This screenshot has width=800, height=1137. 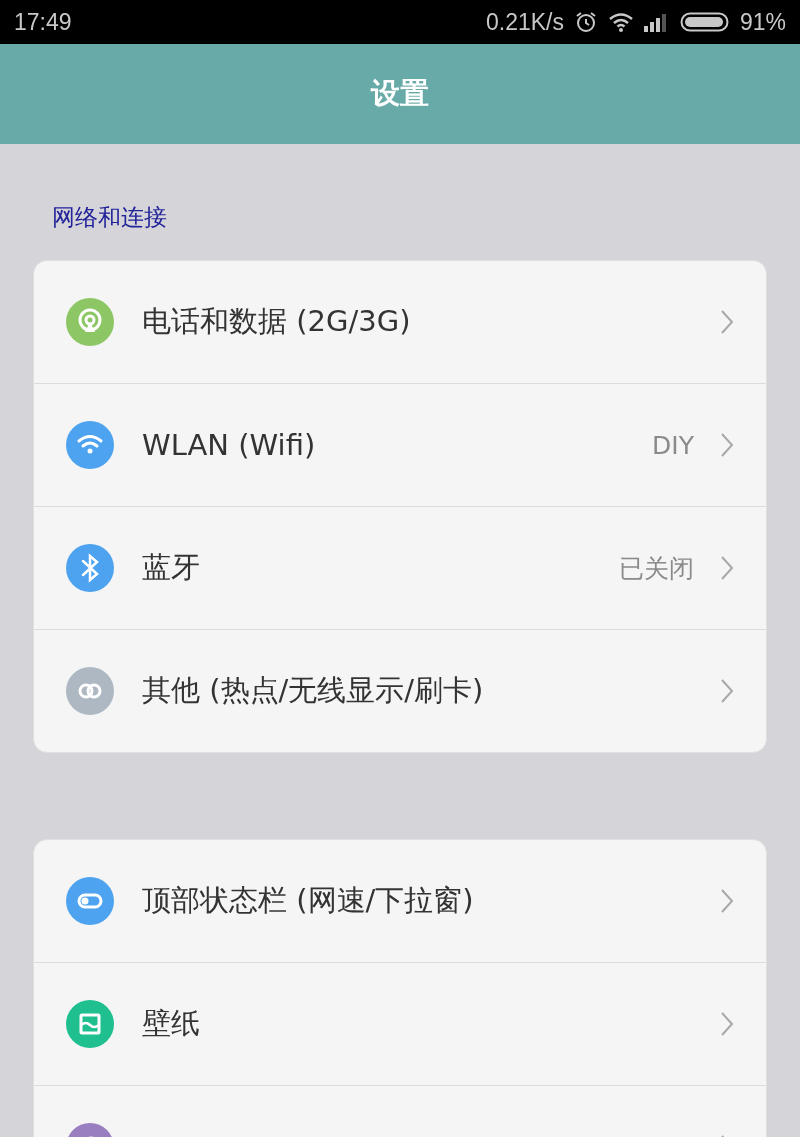 I want to click on row-value: 已关闭, so click(x=656, y=568).